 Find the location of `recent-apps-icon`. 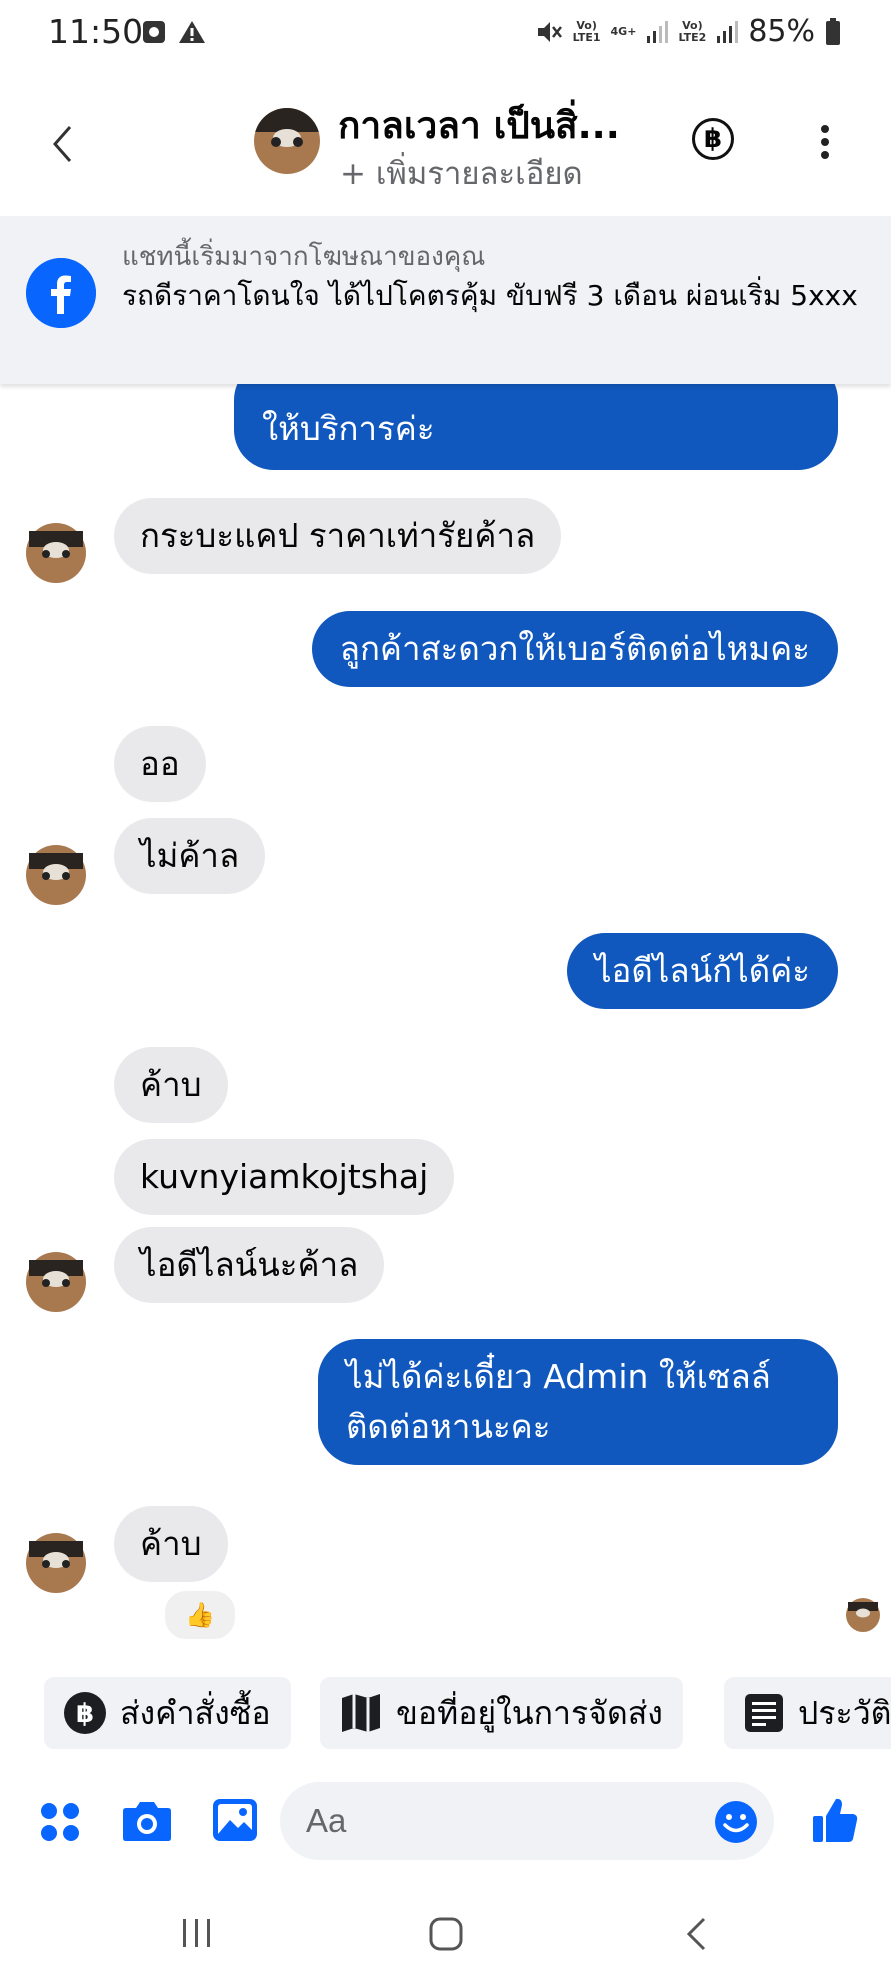

recent-apps-icon is located at coordinates (197, 1933).